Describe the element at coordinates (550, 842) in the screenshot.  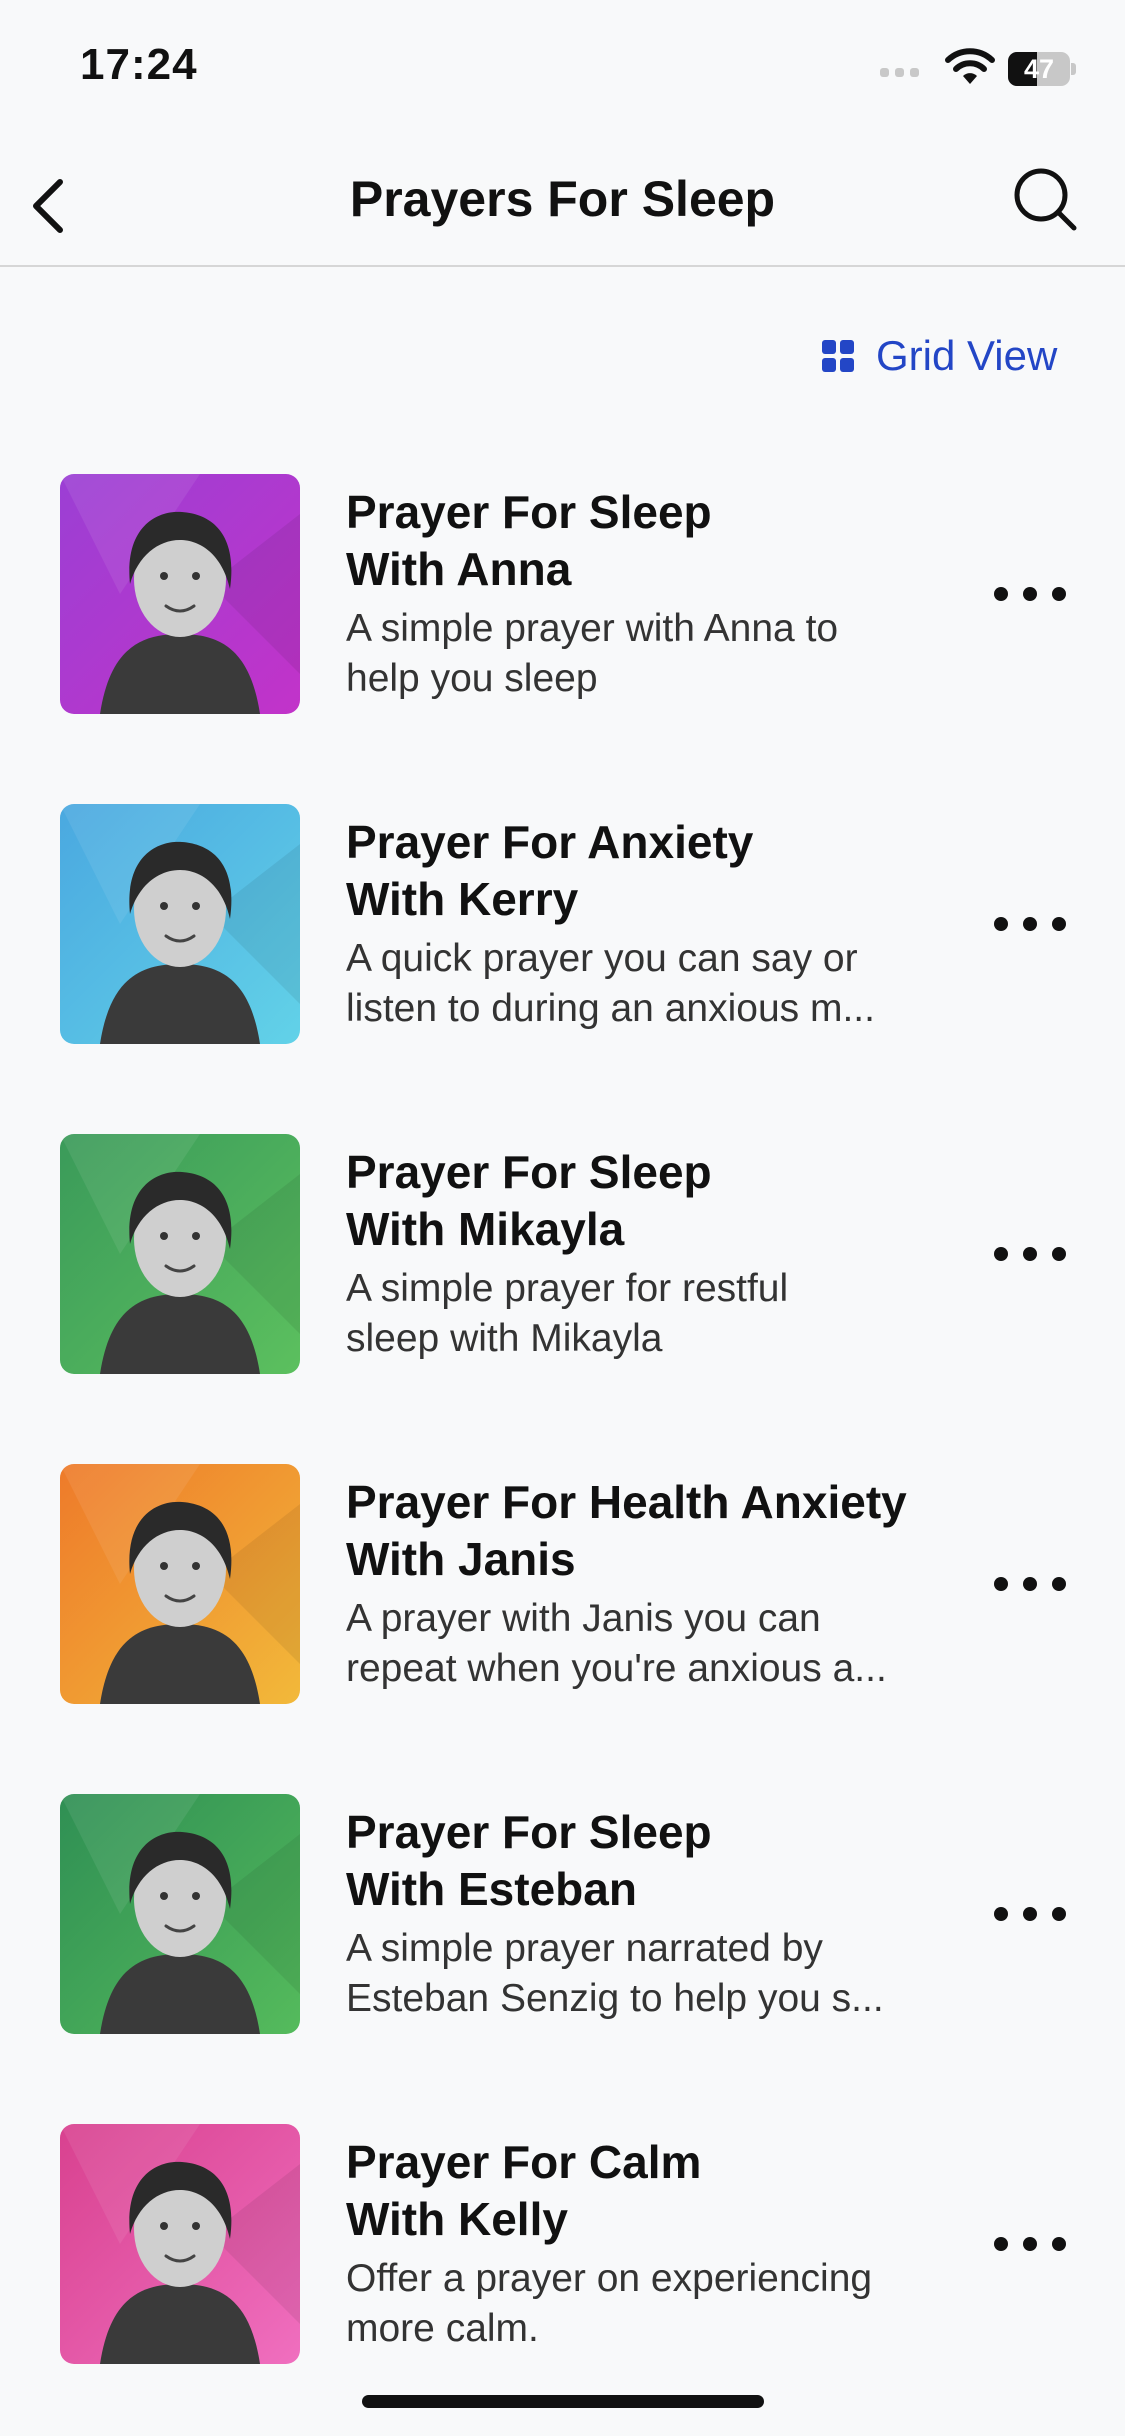
I see `item-title-line: Prayer For Anxiety` at that location.